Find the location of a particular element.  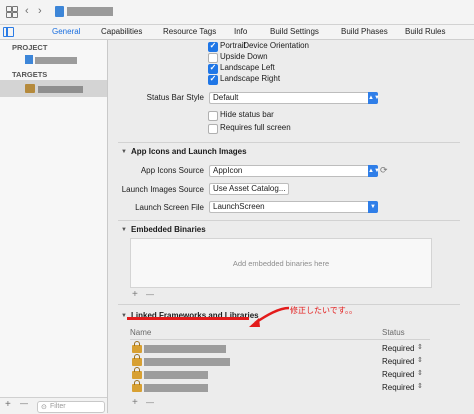

status-bar-style-label: Status Bar Style is located at coordinates (175, 97).